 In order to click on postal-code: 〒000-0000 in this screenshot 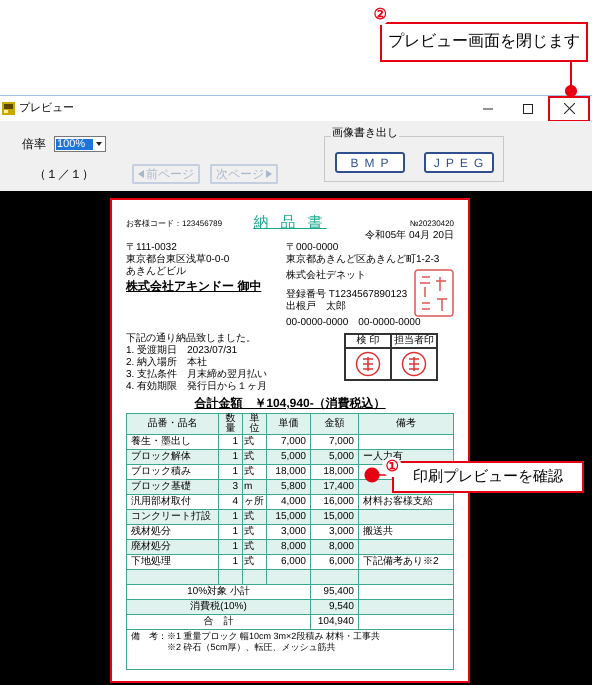, I will do `click(313, 248)`.